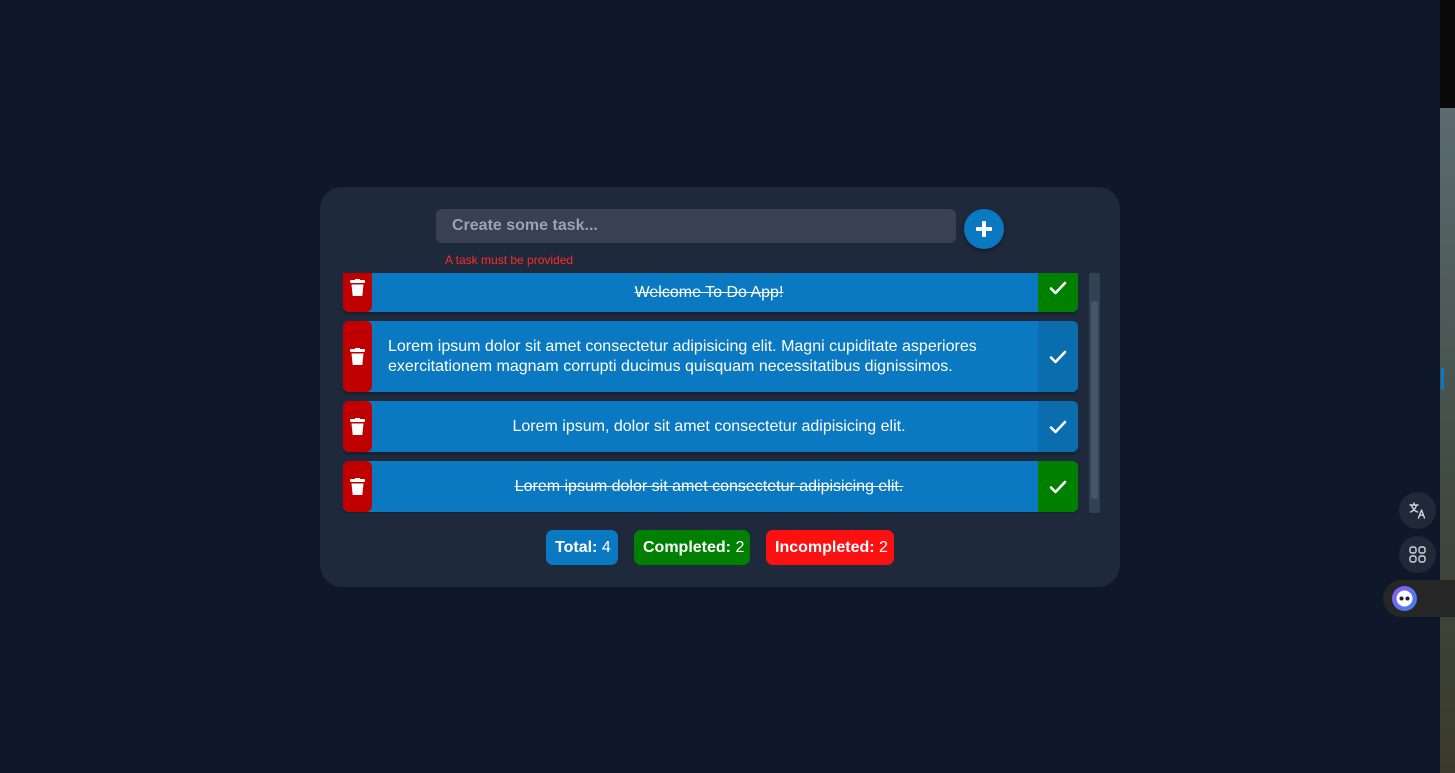  I want to click on translate-icon, so click(1417, 510).